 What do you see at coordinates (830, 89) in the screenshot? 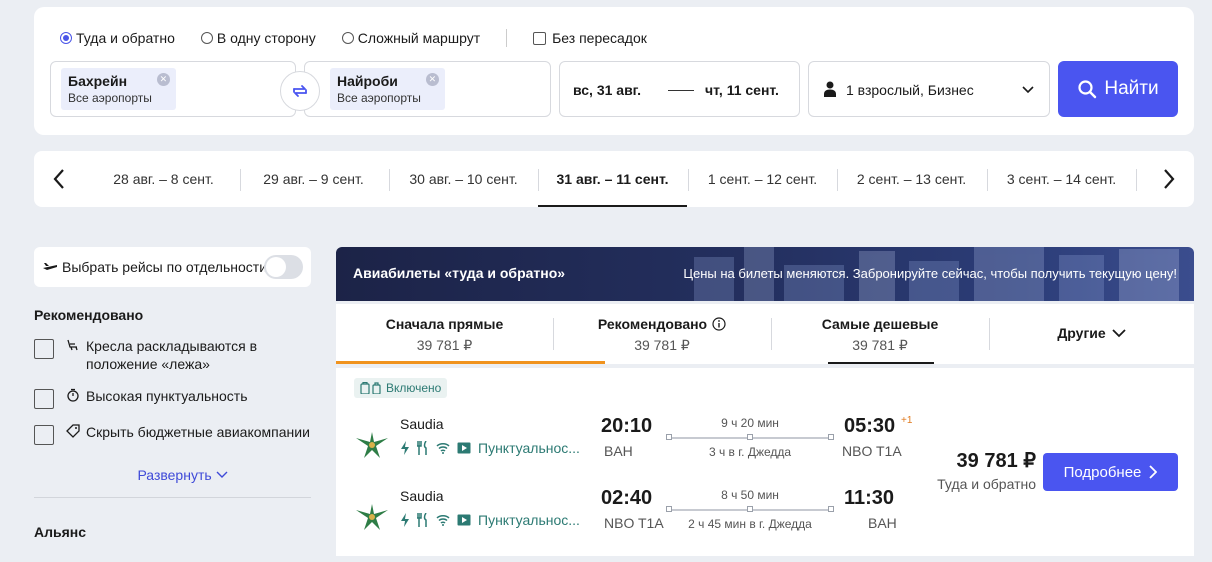
I see `person-icon` at bounding box center [830, 89].